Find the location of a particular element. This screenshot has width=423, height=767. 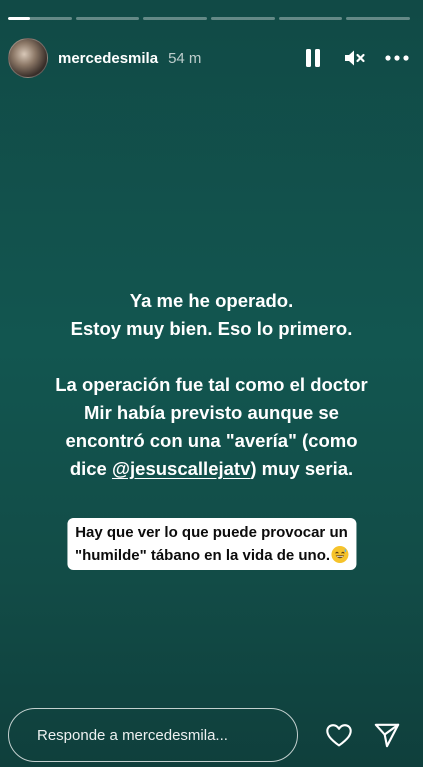

pause-button is located at coordinates (313, 58).